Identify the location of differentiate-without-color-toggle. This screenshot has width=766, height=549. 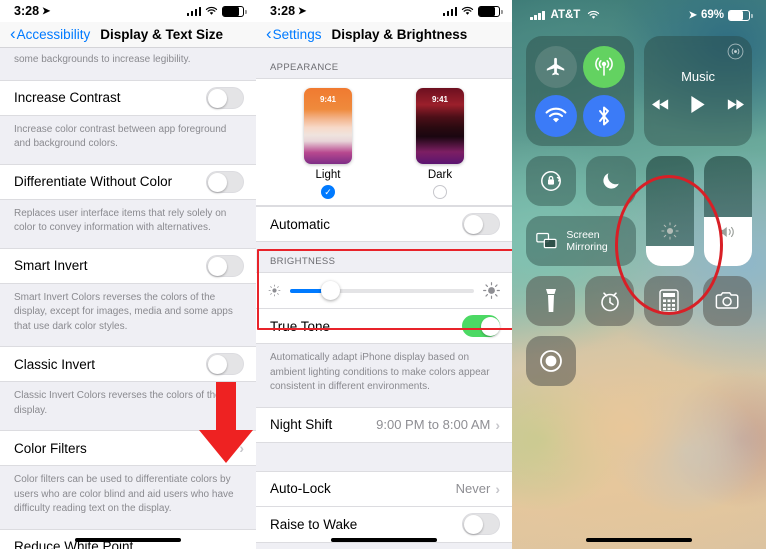
(225, 181).